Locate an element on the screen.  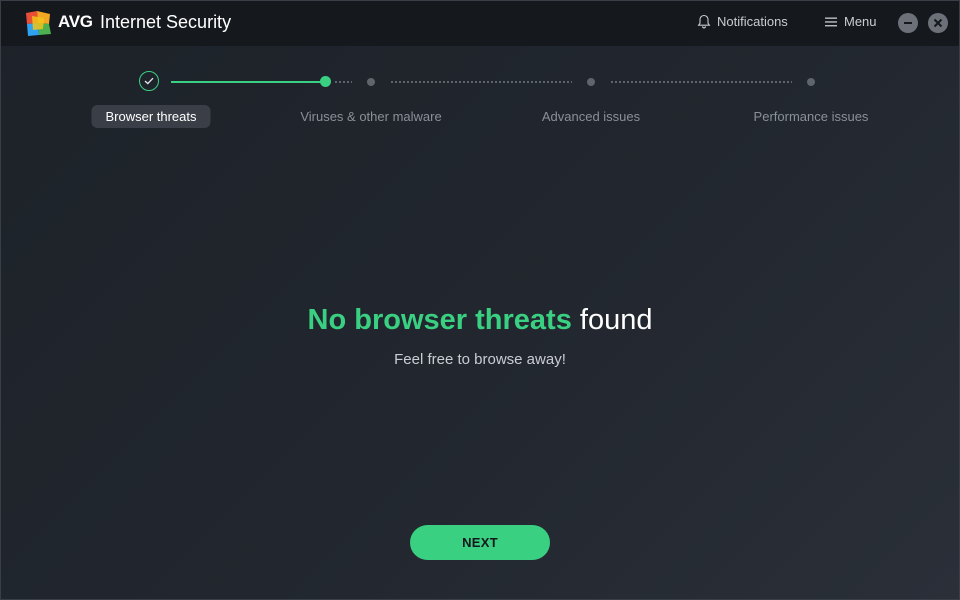
minimize-icon is located at coordinates (908, 23).